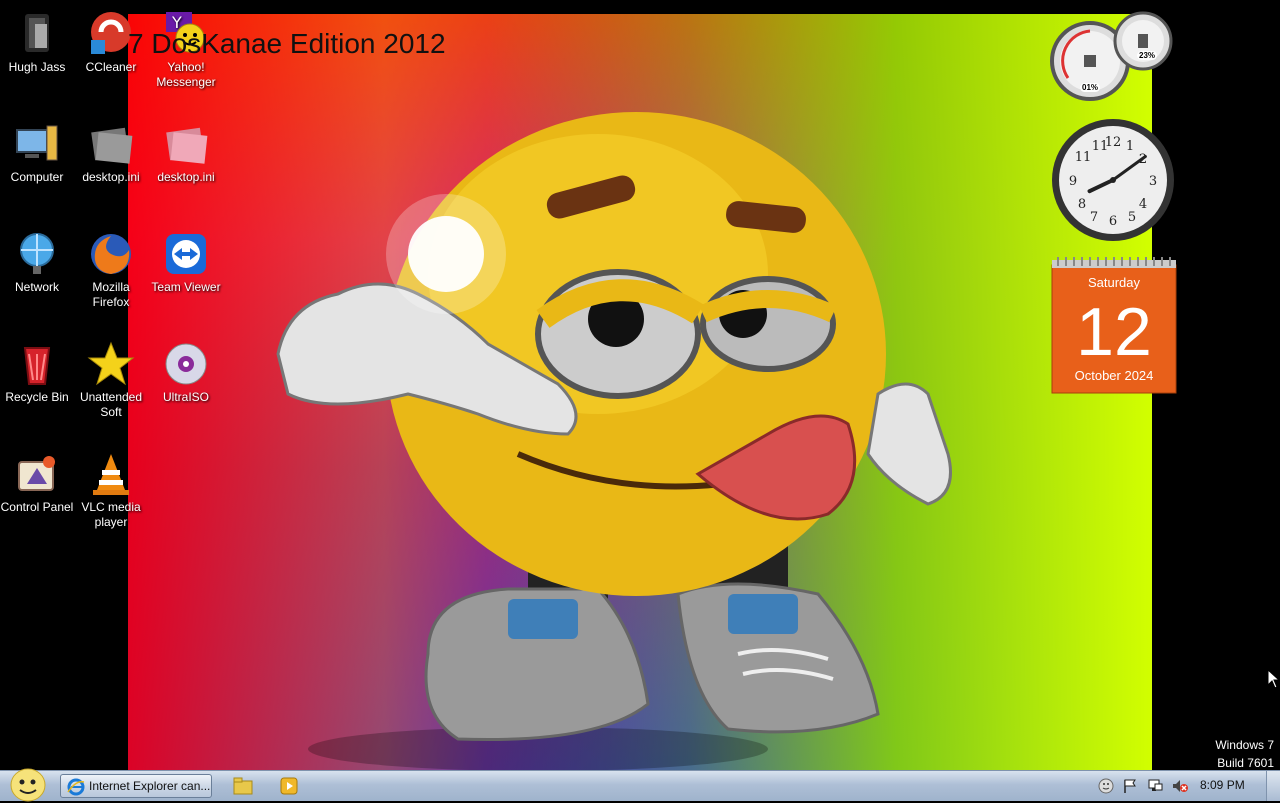 The image size is (1280, 803). Describe the element at coordinates (37, 397) in the screenshot. I see `desktop-icon-label: Recycle Bin` at that location.